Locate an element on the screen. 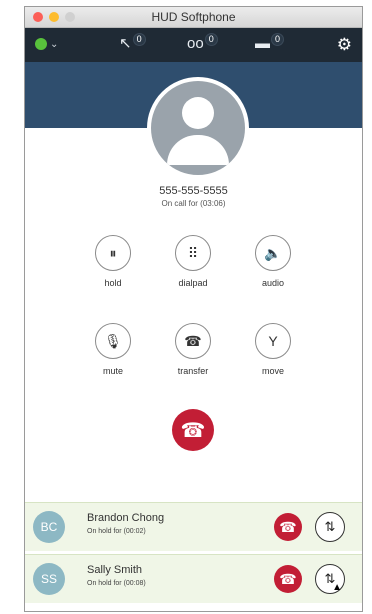 The image size is (372, 614). held-call-avatar: BC is located at coordinates (49, 527).